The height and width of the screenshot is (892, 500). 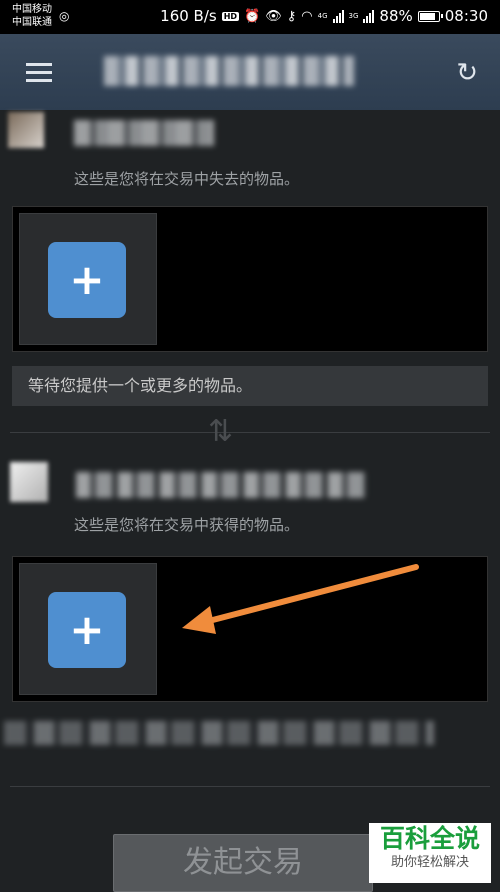 I want to click on watermark-subtitle: 助你轻松解决, so click(x=429, y=862).